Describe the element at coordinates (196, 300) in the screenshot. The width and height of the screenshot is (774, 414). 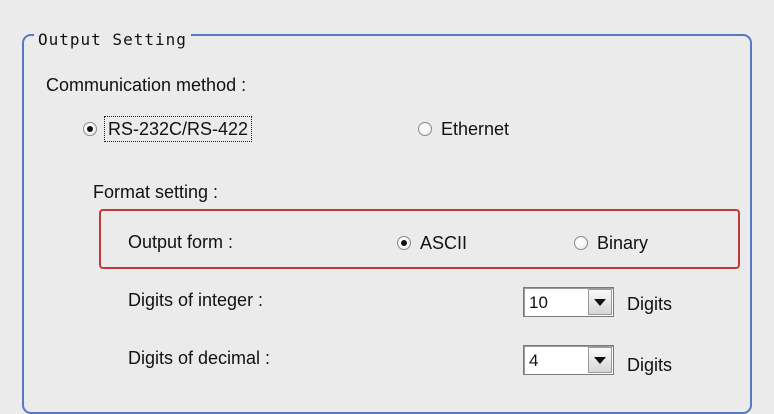
I see `digits-of-integer-label: Digits of integer :` at that location.